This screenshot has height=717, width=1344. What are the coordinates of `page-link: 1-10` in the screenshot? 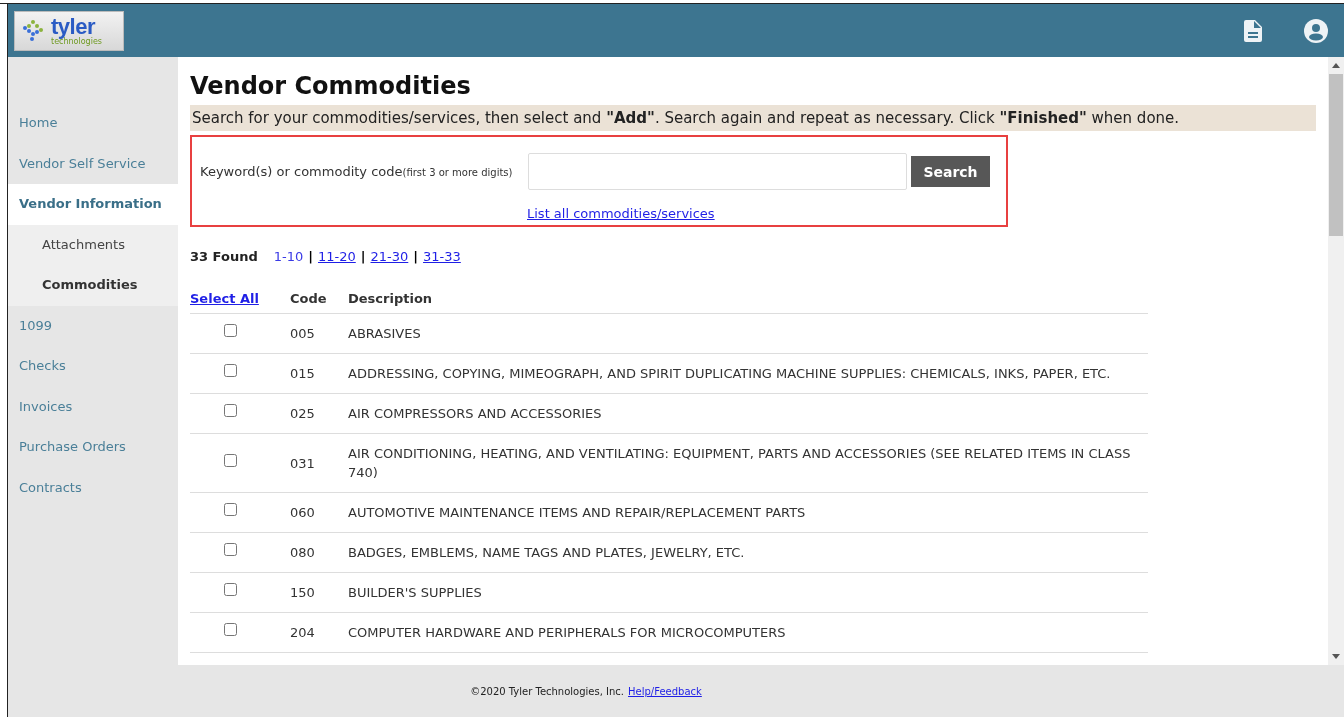 It's located at (288, 256).